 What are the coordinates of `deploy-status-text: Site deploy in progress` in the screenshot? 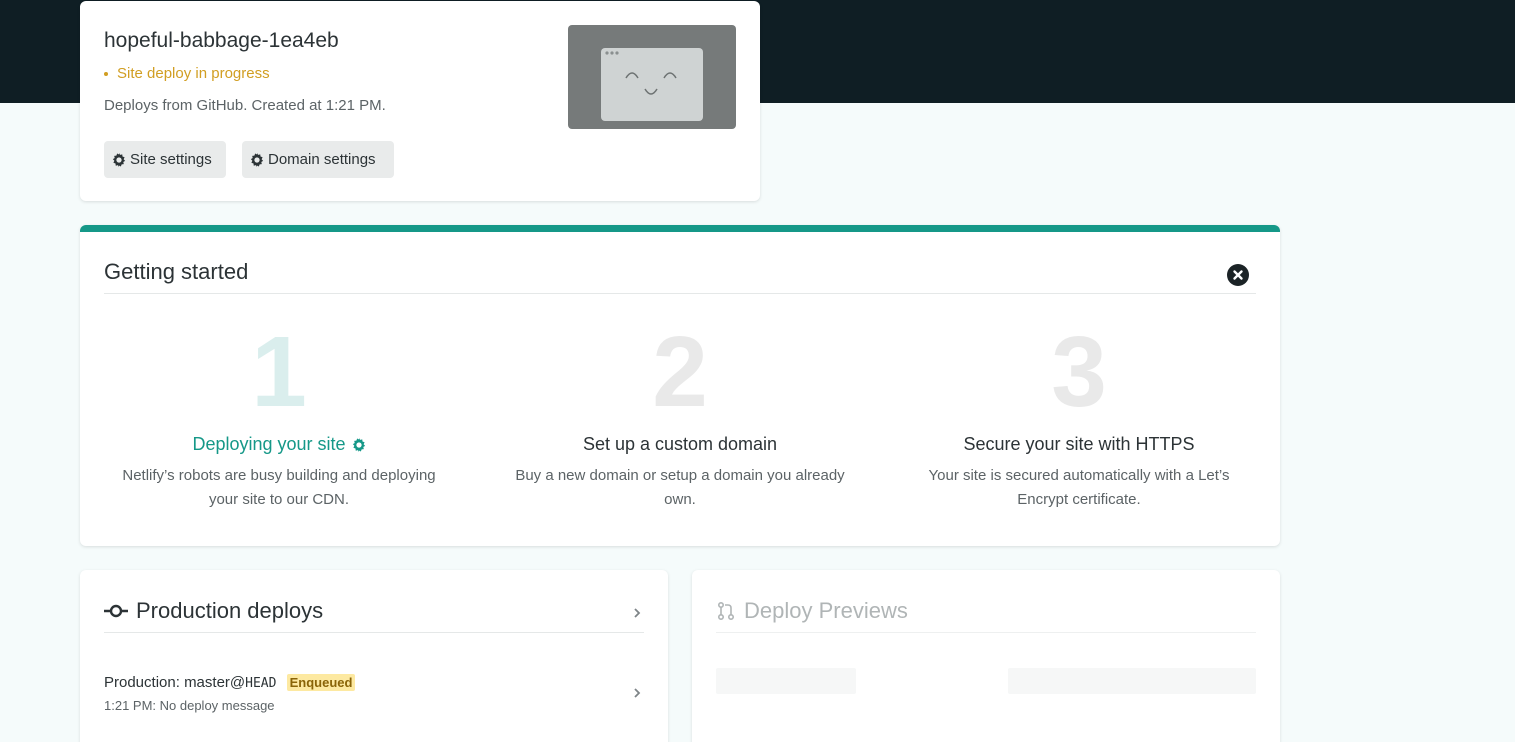 It's located at (193, 73).